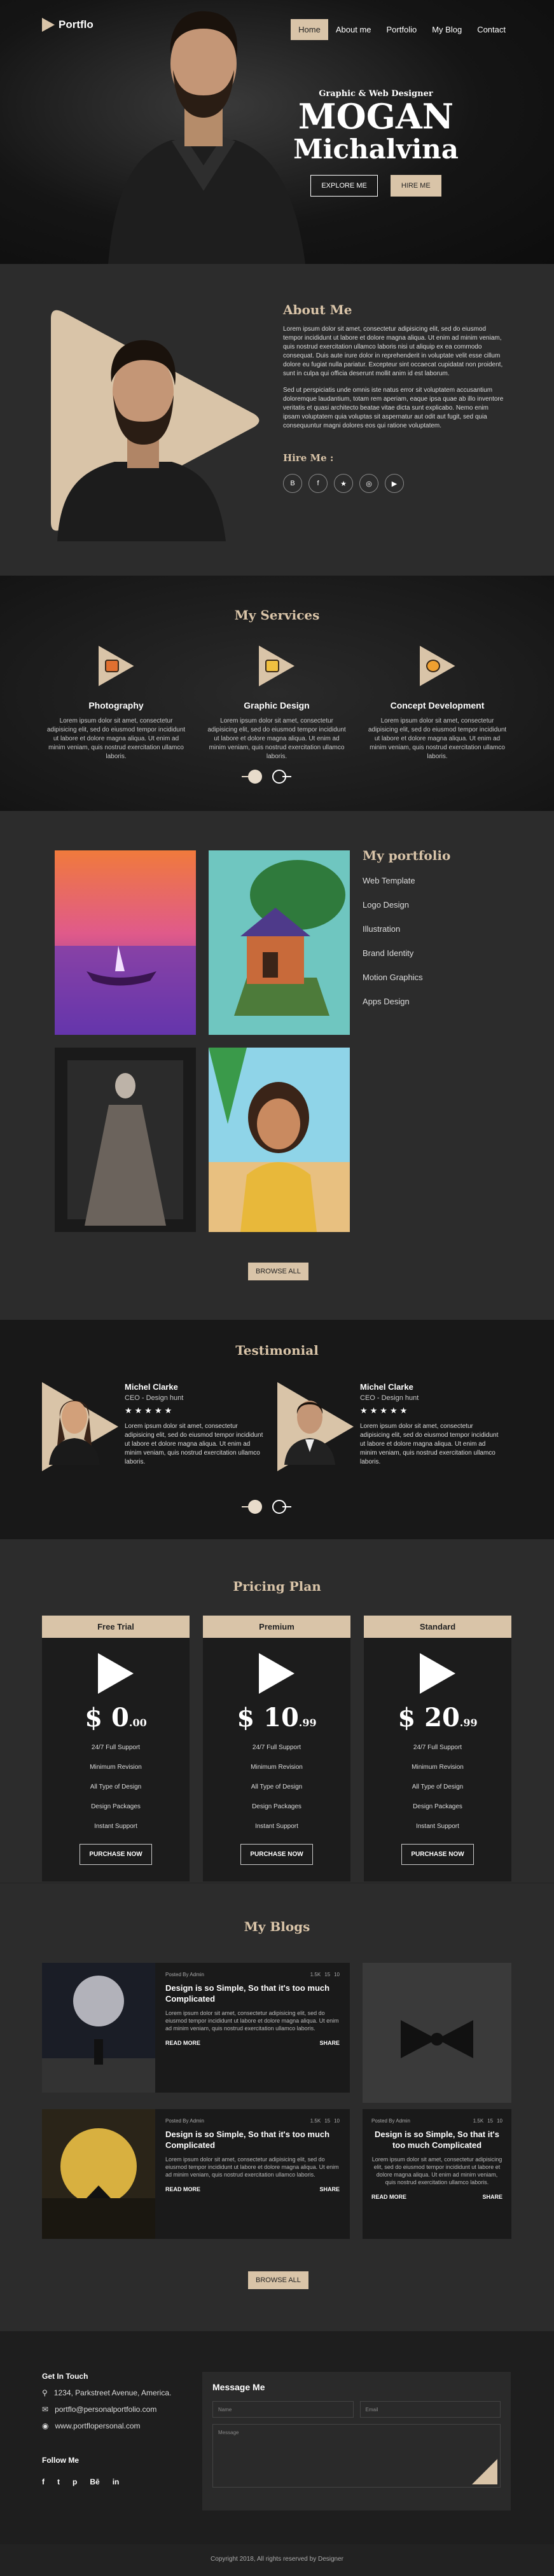  What do you see at coordinates (437, 705) in the screenshot?
I see `service-name: Concept Development` at bounding box center [437, 705].